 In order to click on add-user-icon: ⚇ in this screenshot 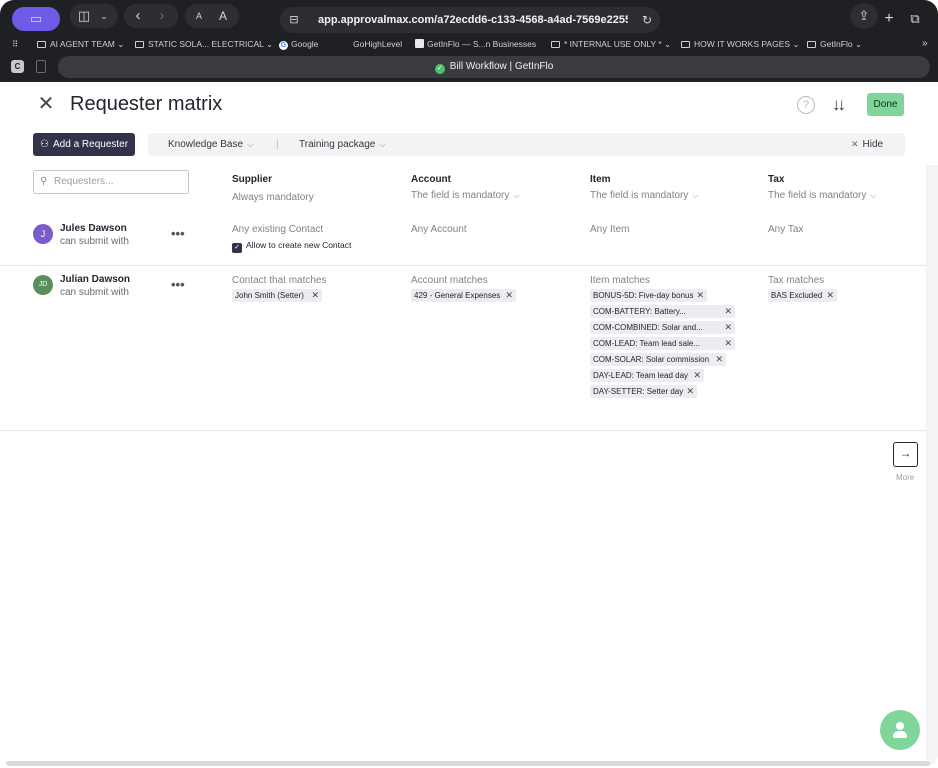, I will do `click(44, 144)`.